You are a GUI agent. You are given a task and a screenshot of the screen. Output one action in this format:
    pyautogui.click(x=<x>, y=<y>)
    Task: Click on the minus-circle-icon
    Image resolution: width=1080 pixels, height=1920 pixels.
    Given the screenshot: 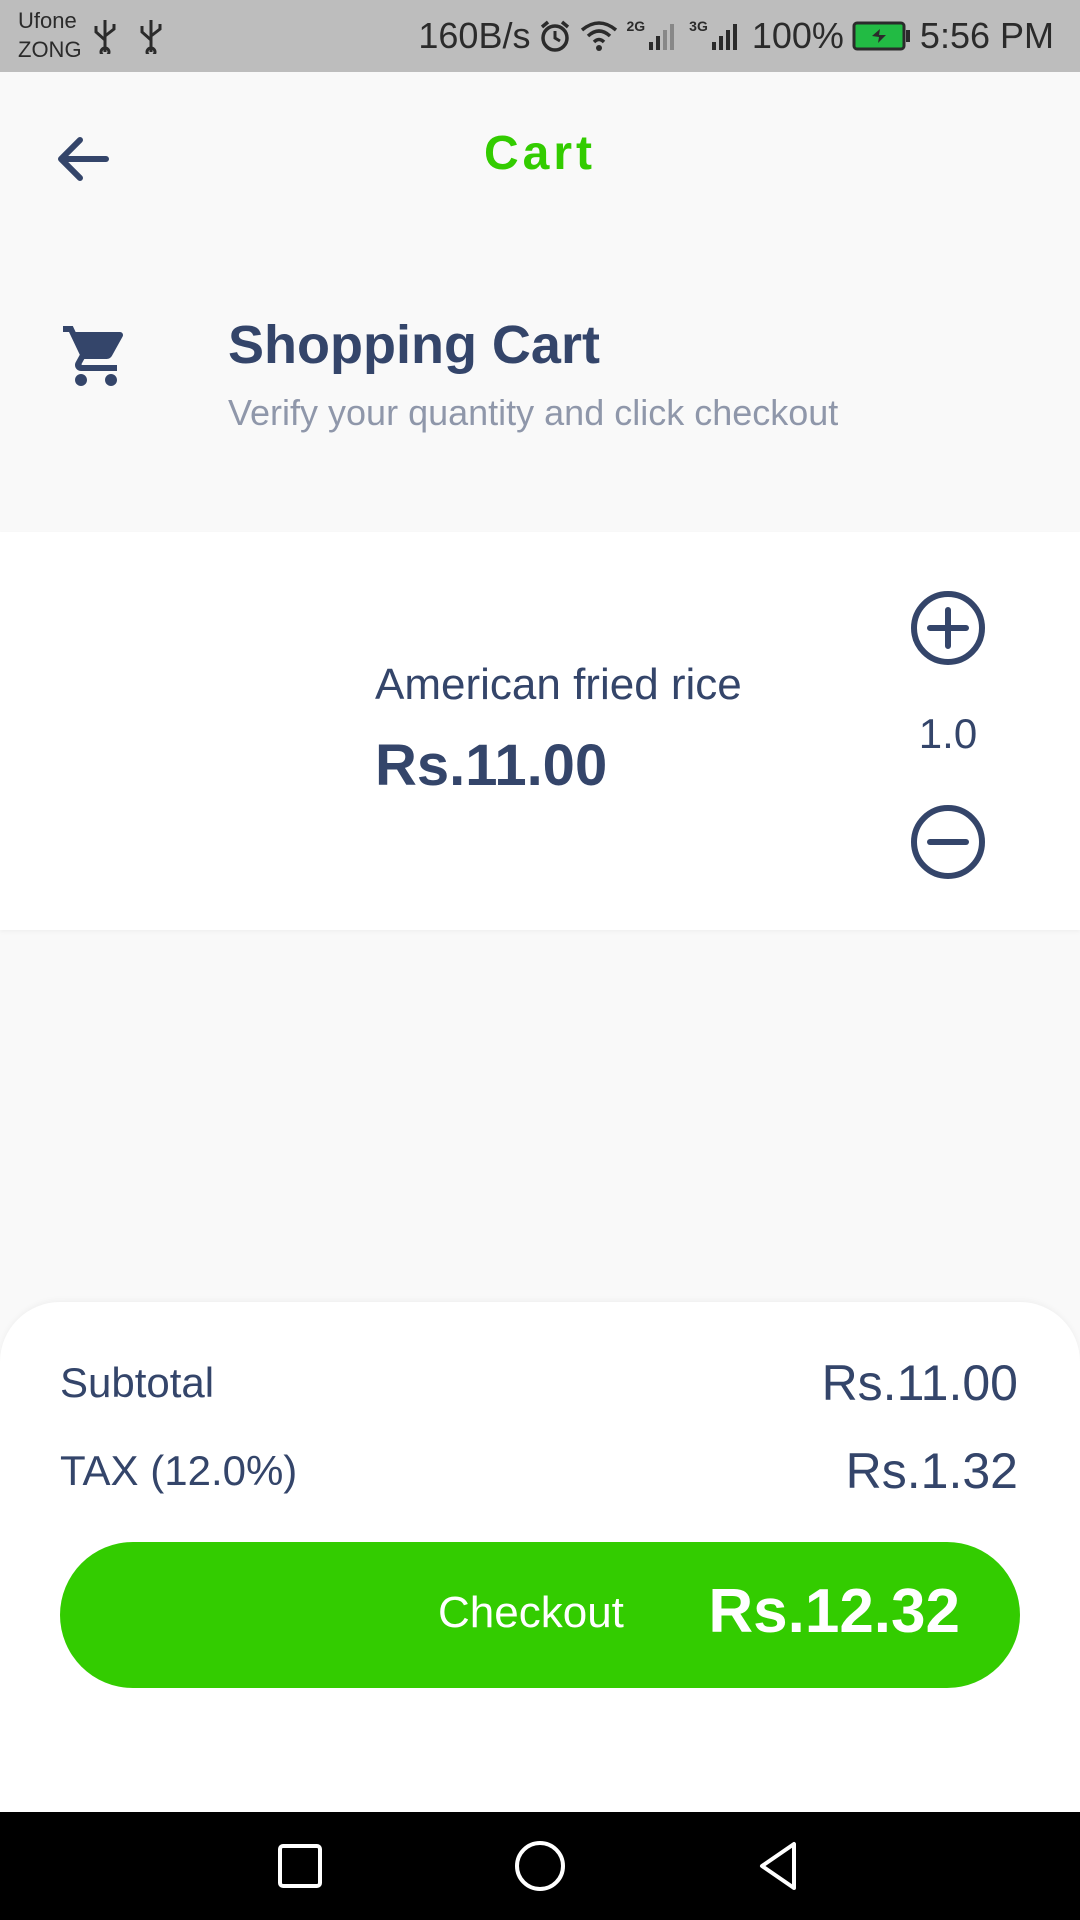 What is the action you would take?
    pyautogui.click(x=948, y=842)
    